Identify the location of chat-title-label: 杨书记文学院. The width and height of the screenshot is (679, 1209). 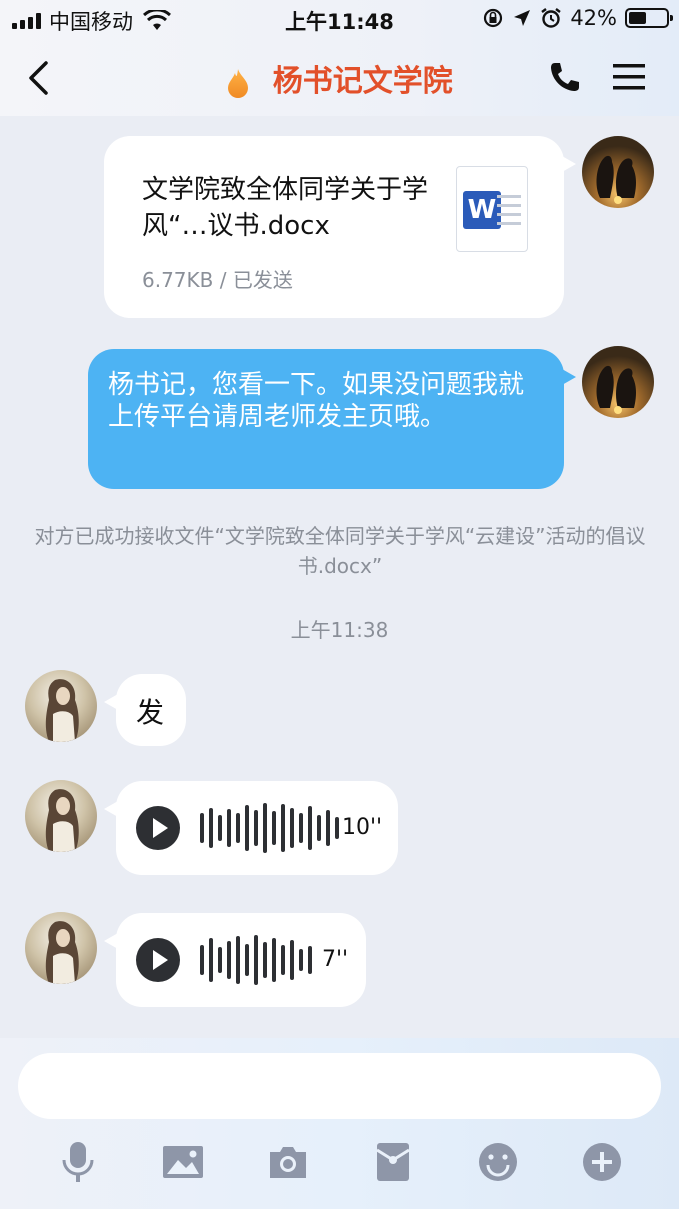
(362, 81).